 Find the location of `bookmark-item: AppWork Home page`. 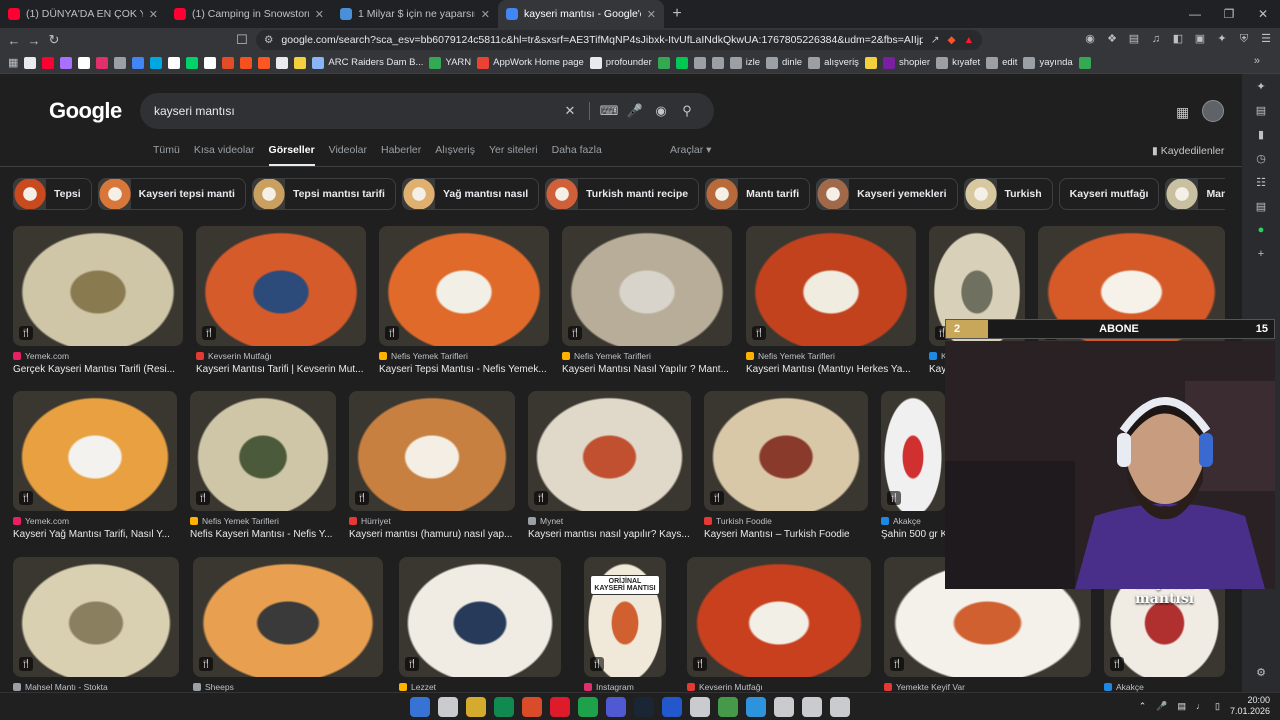

bookmark-item: AppWork Home page is located at coordinates (530, 62).